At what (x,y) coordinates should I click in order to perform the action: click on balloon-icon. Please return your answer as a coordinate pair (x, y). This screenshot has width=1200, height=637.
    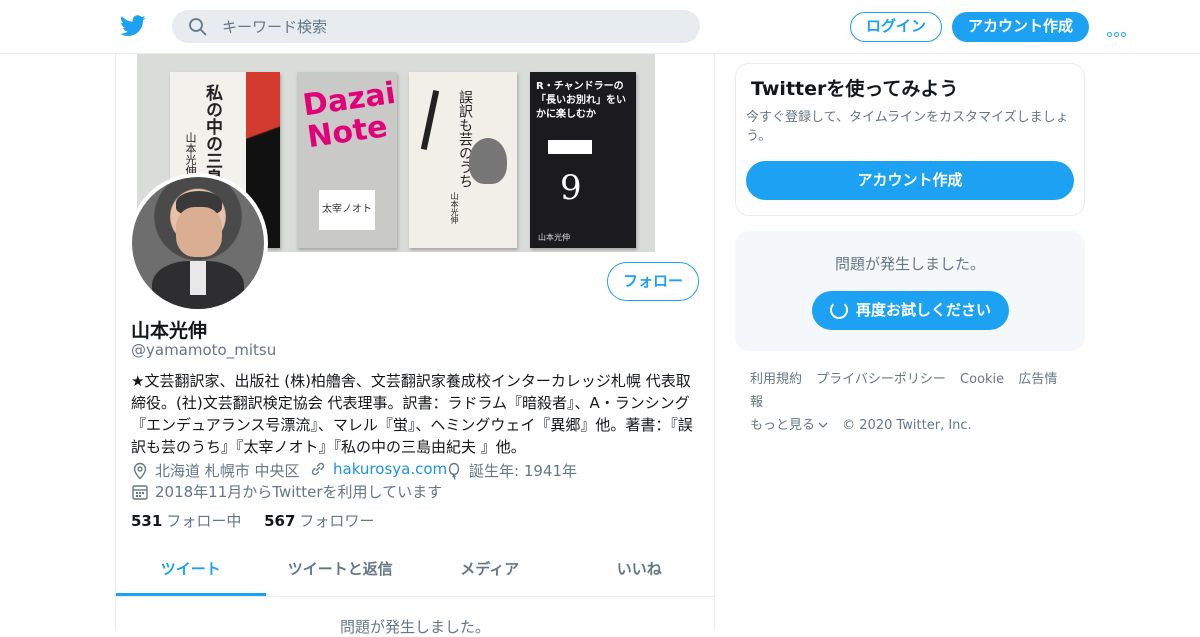
    Looking at the image, I should click on (454, 471).